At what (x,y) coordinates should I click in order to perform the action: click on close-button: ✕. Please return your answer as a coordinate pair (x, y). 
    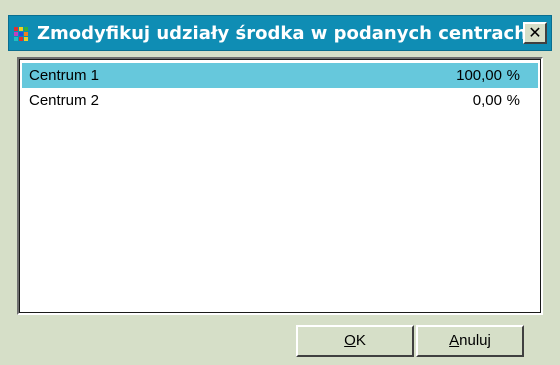
    Looking at the image, I should click on (535, 33).